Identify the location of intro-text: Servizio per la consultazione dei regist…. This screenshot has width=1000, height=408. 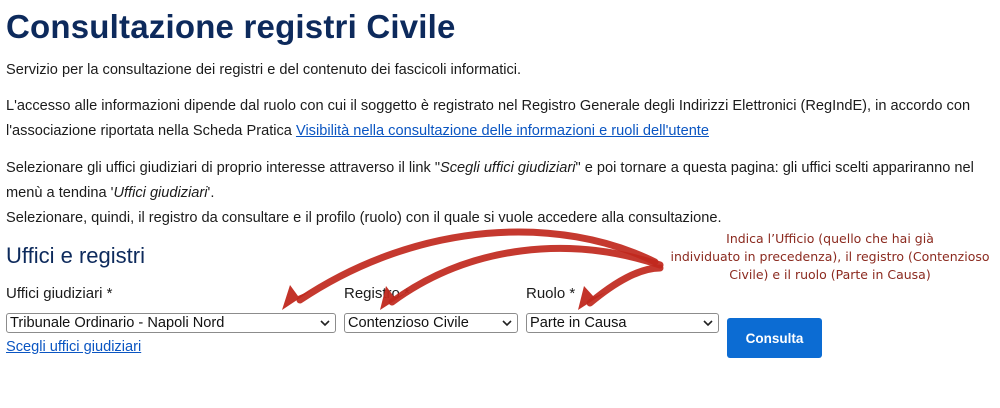
(264, 70).